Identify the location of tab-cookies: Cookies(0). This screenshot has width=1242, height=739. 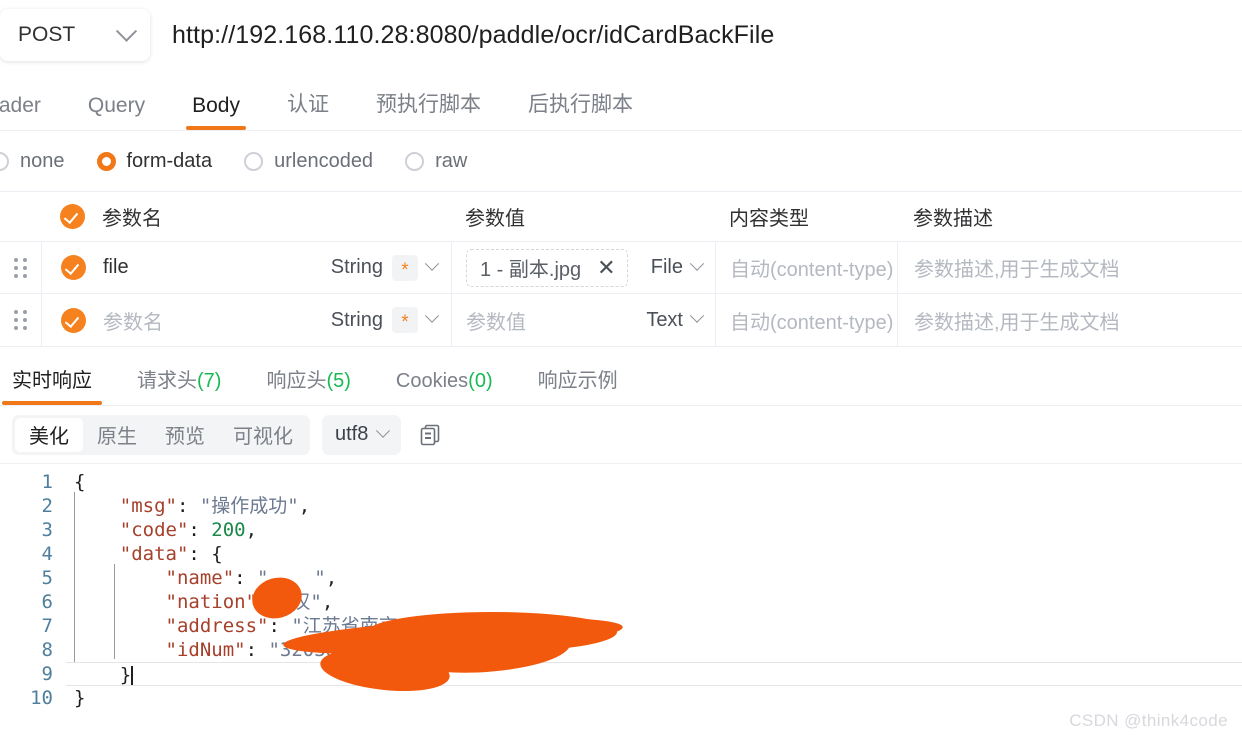
(444, 387).